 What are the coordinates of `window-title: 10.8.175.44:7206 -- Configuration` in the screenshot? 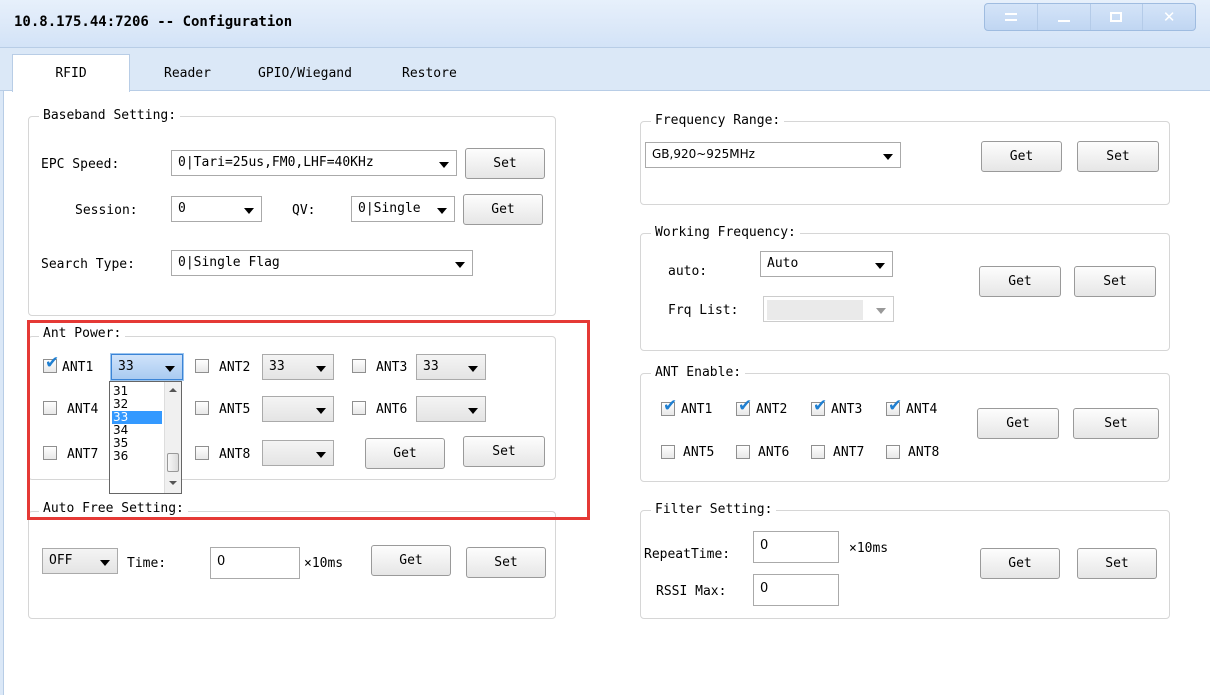 It's located at (153, 22).